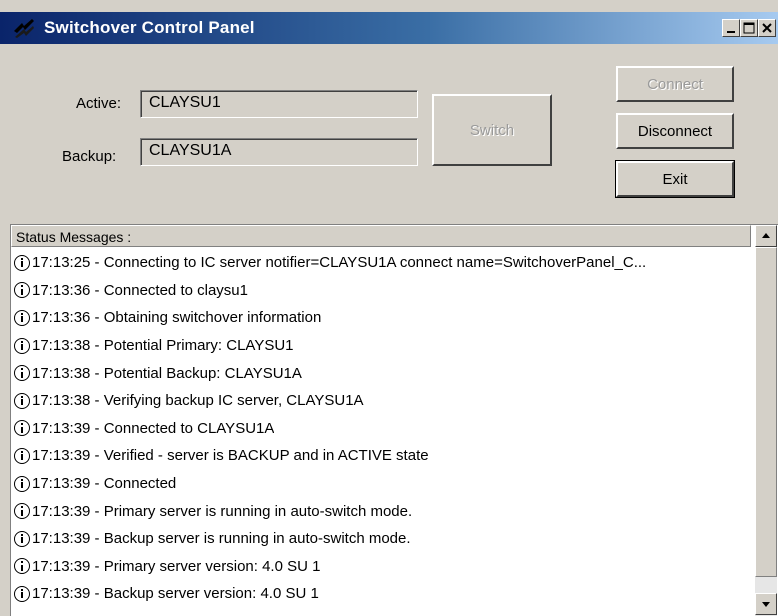  I want to click on connect-button: Connect, so click(675, 84).